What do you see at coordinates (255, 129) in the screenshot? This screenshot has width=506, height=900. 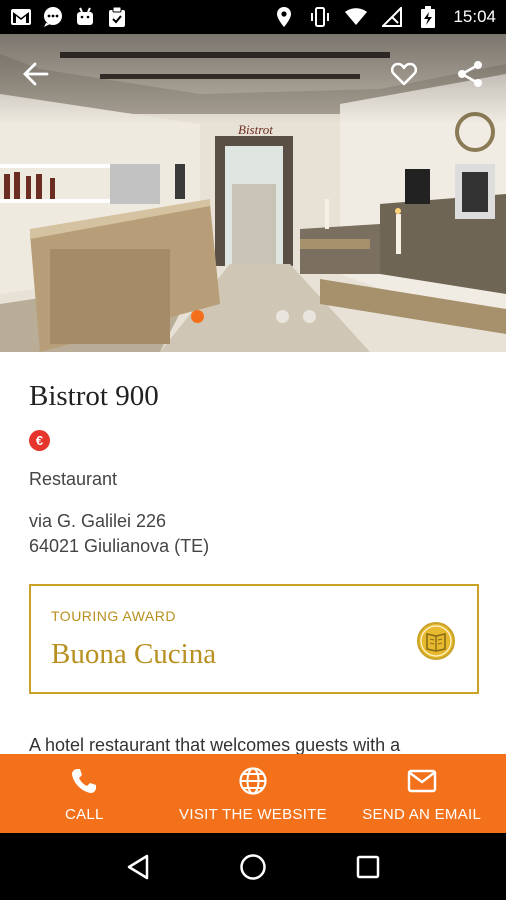 I see `bistrot-sign: Bistrot` at bounding box center [255, 129].